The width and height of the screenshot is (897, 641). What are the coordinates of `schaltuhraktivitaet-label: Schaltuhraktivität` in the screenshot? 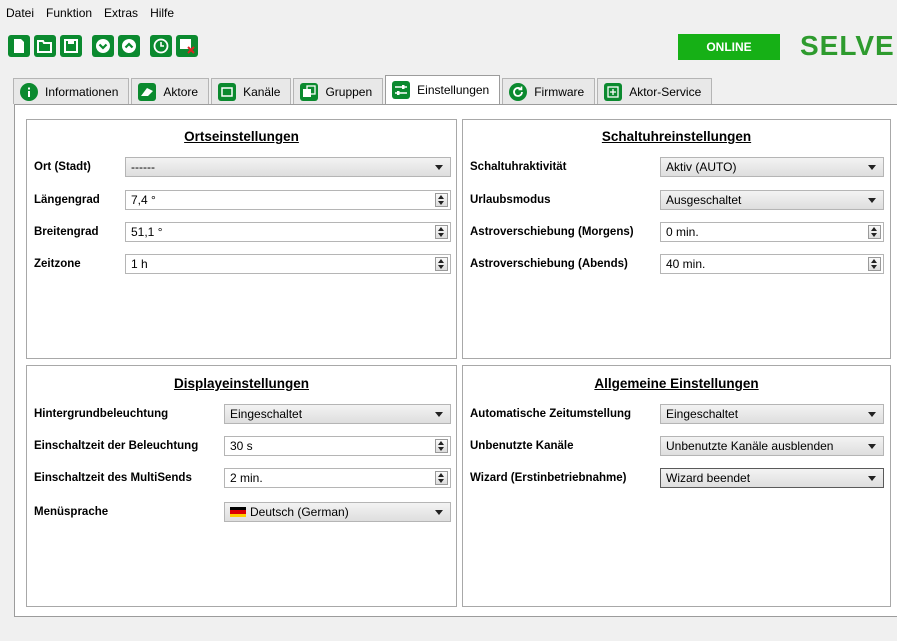 It's located at (518, 167).